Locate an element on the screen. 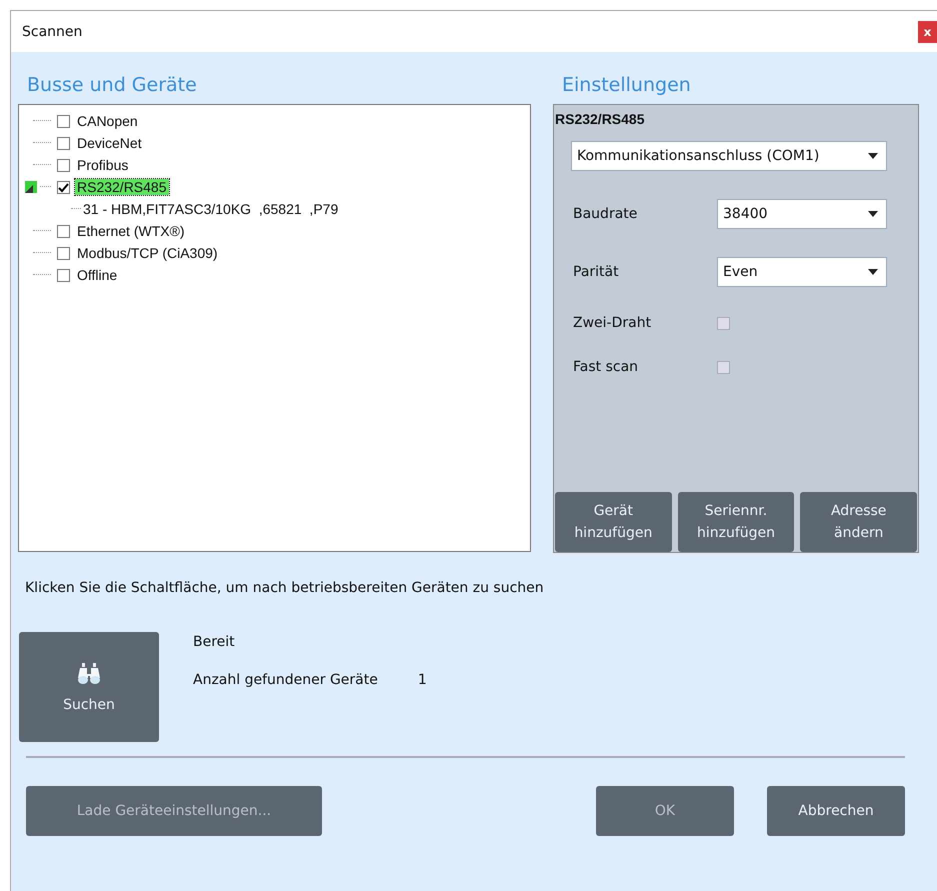  dropdown: 38400 is located at coordinates (802, 214).